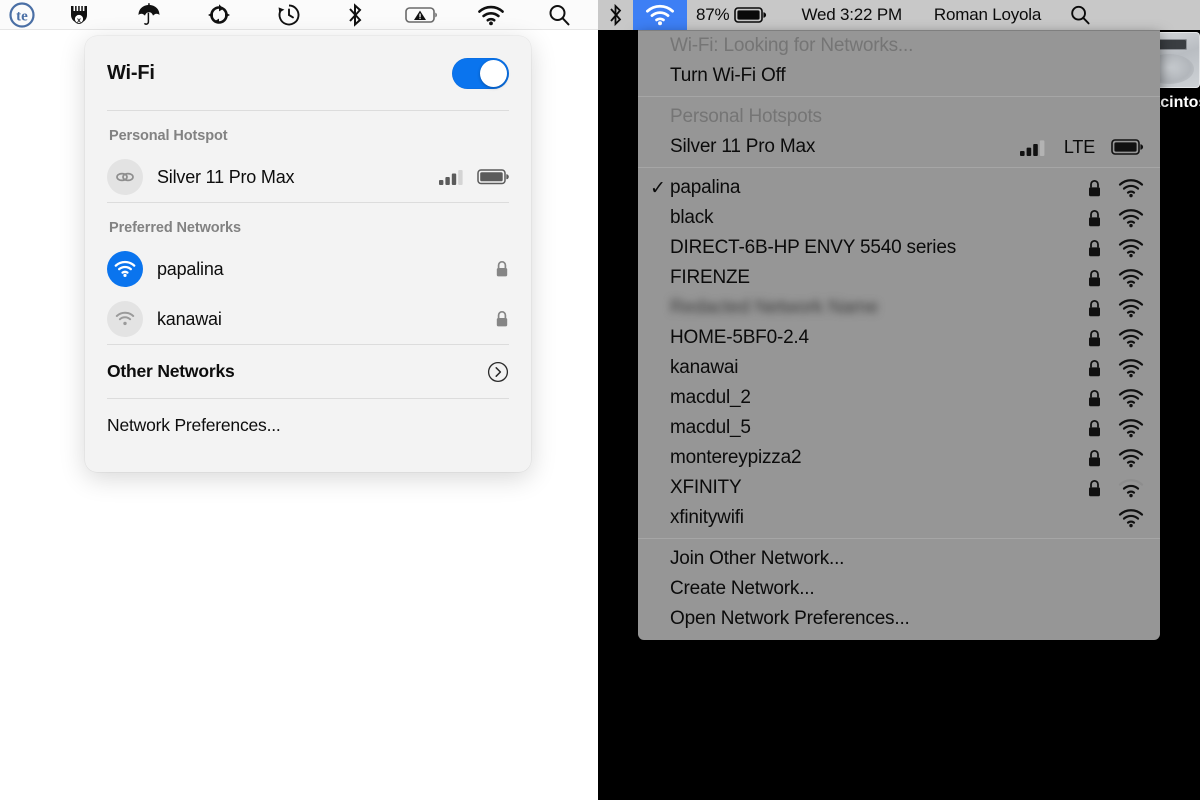  I want to click on network-name: papalina, so click(190, 268).